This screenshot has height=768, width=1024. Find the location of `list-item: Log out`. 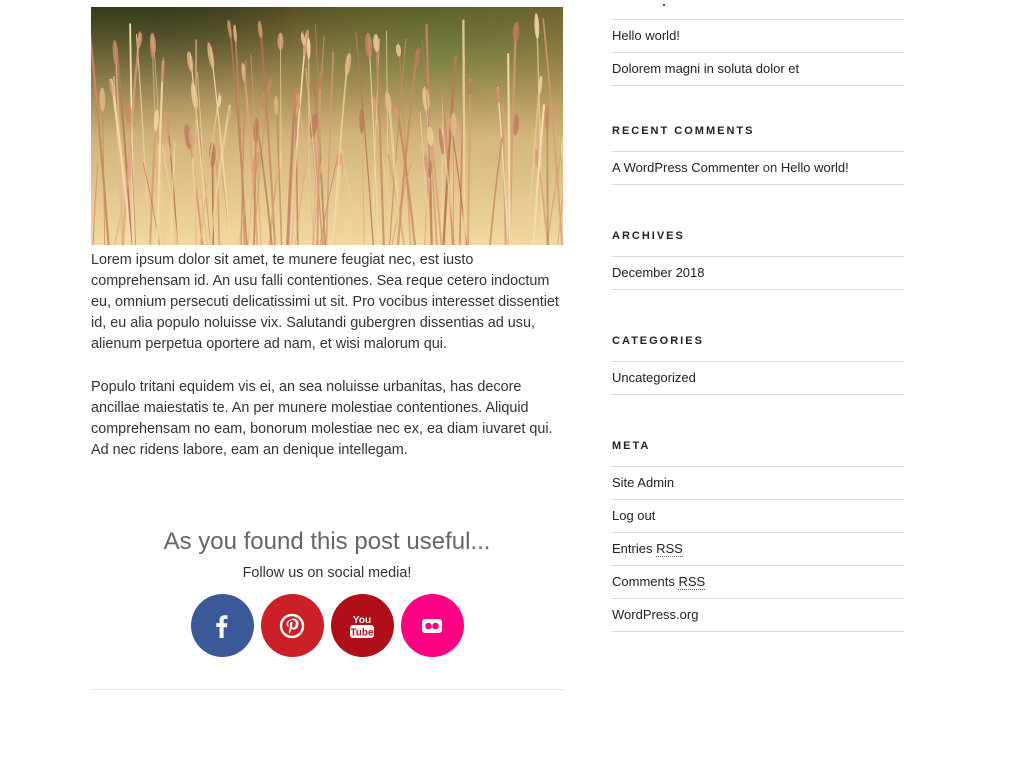

list-item: Log out is located at coordinates (757, 515).